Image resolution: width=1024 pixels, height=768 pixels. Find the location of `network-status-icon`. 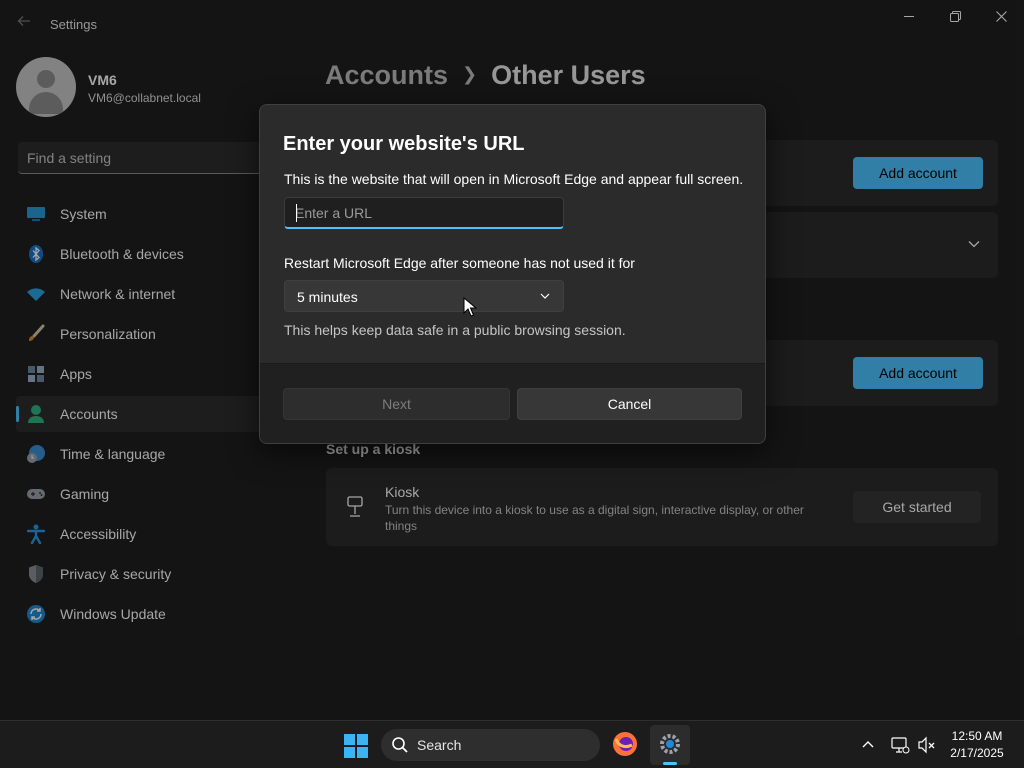

network-status-icon is located at coordinates (900, 745).